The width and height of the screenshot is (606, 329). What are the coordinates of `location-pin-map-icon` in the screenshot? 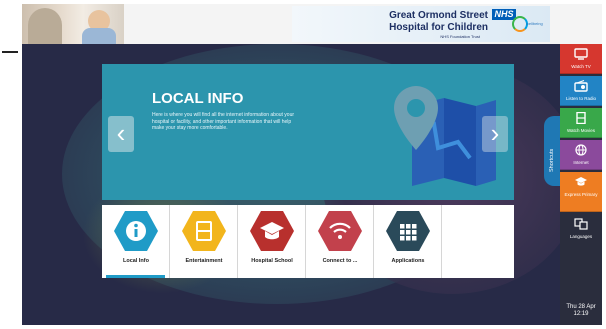 It's located at (445, 136).